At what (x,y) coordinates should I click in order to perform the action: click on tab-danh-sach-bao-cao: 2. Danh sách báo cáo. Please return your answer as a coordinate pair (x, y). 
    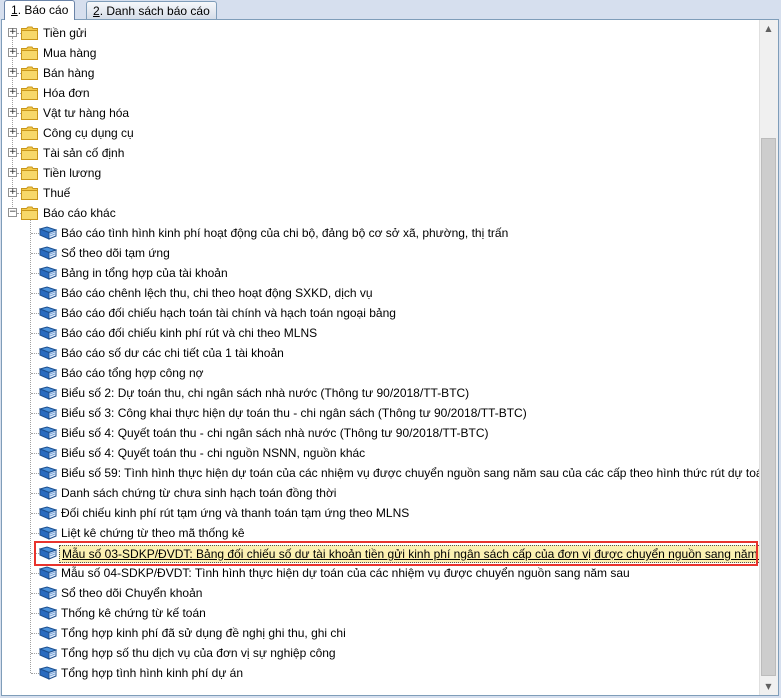
    Looking at the image, I should click on (151, 10).